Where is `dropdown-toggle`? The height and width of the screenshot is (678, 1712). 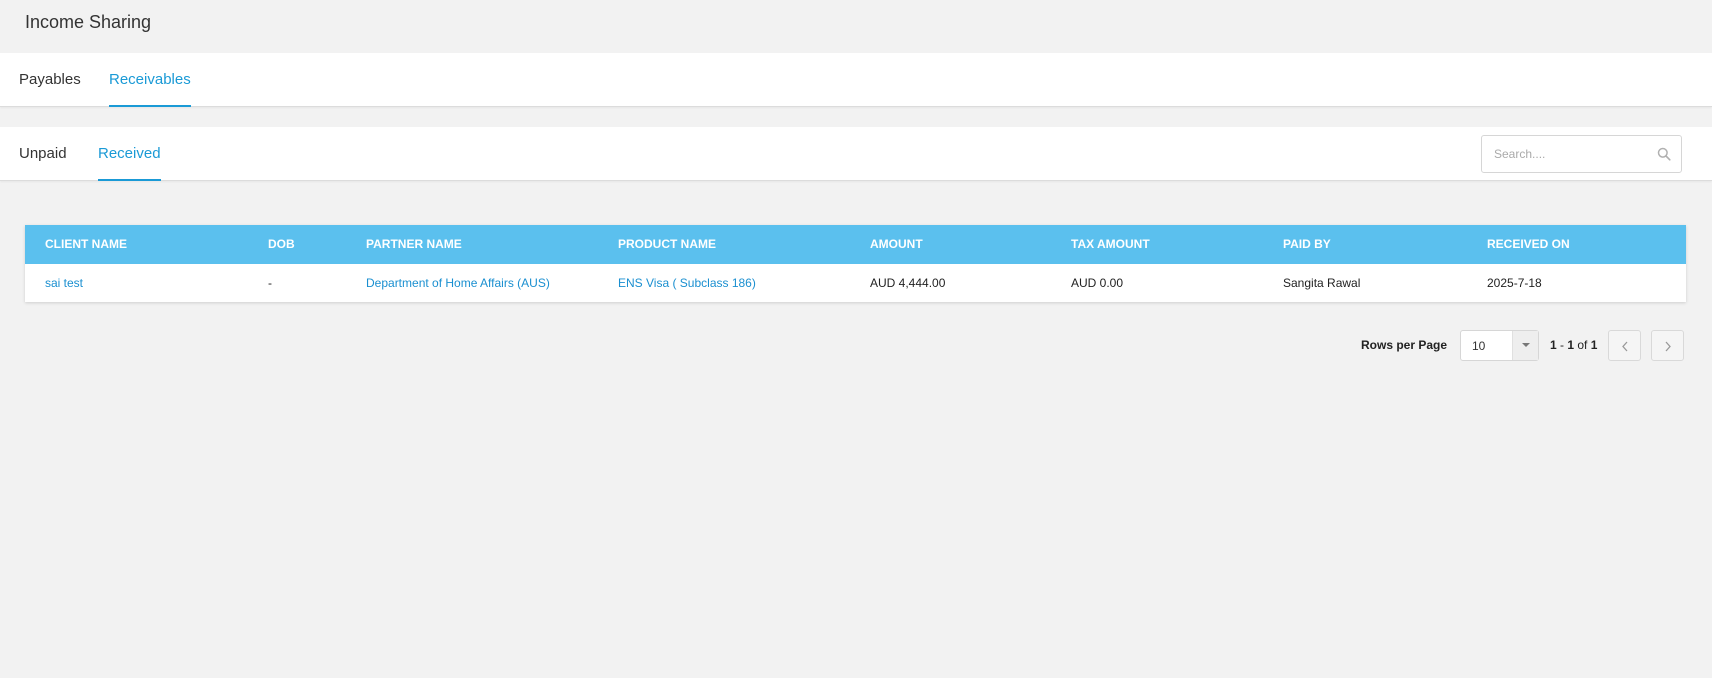 dropdown-toggle is located at coordinates (1525, 345).